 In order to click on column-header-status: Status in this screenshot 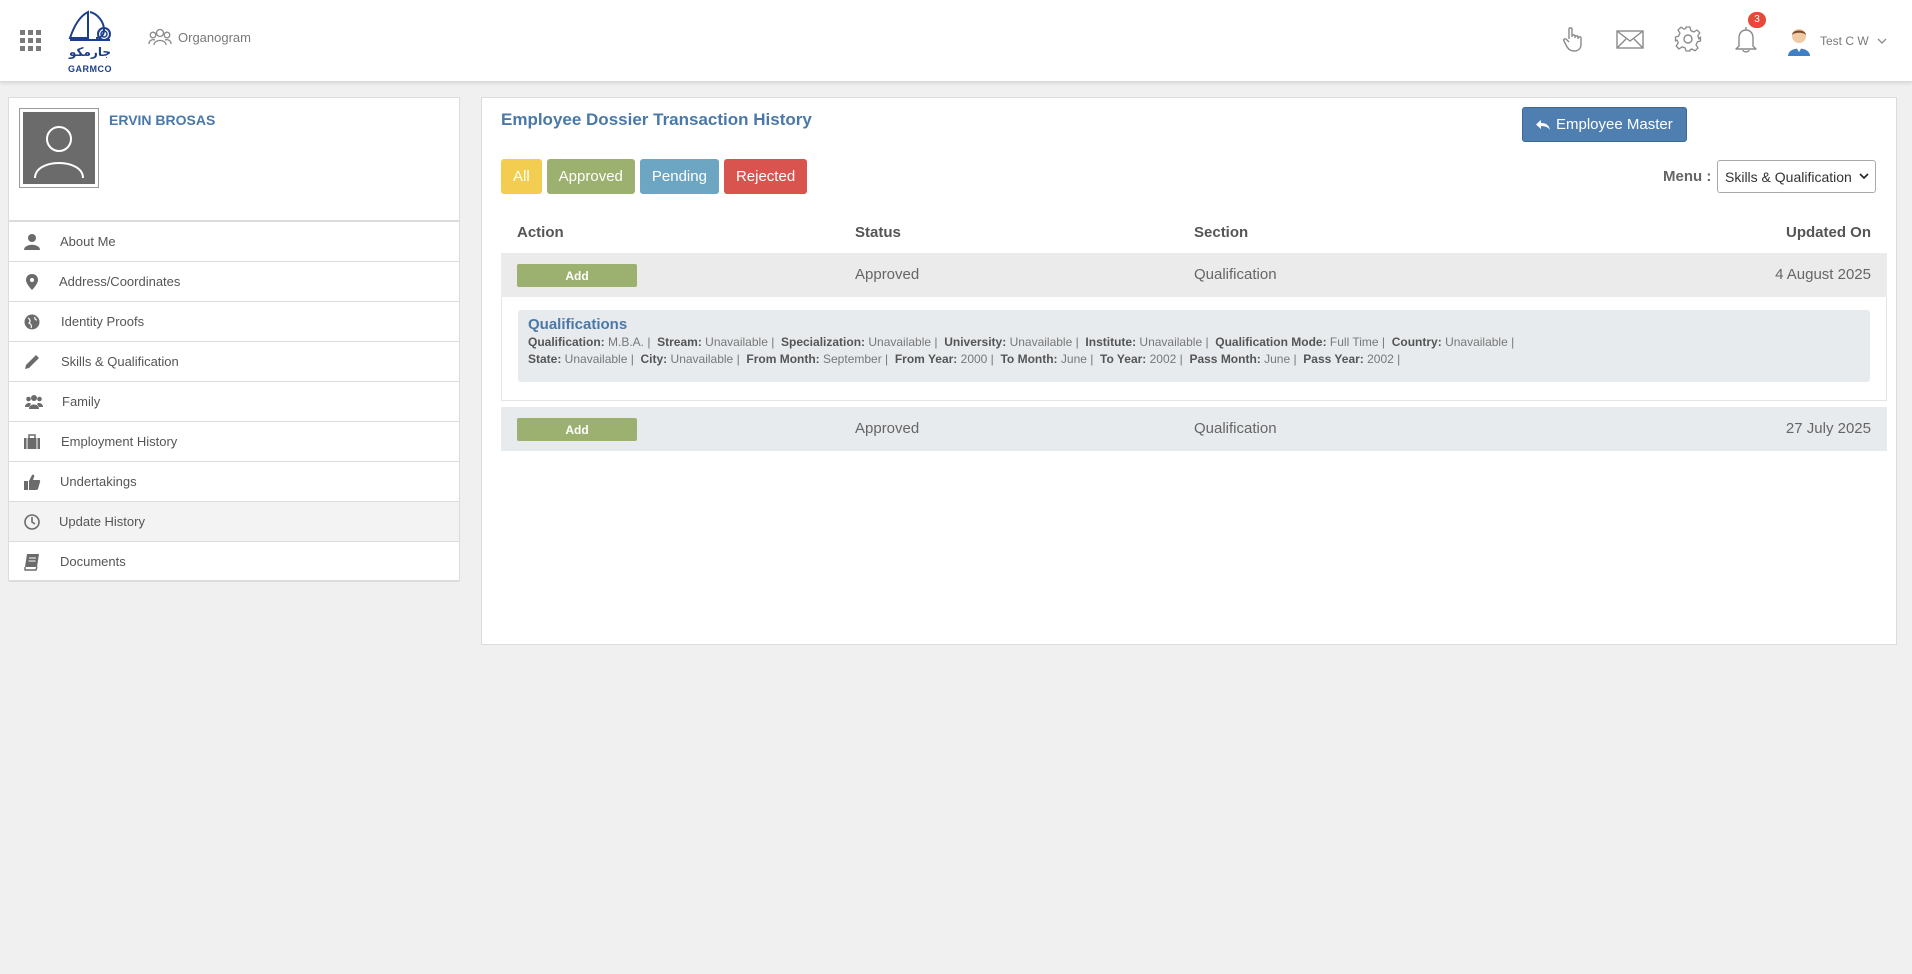, I will do `click(878, 232)`.